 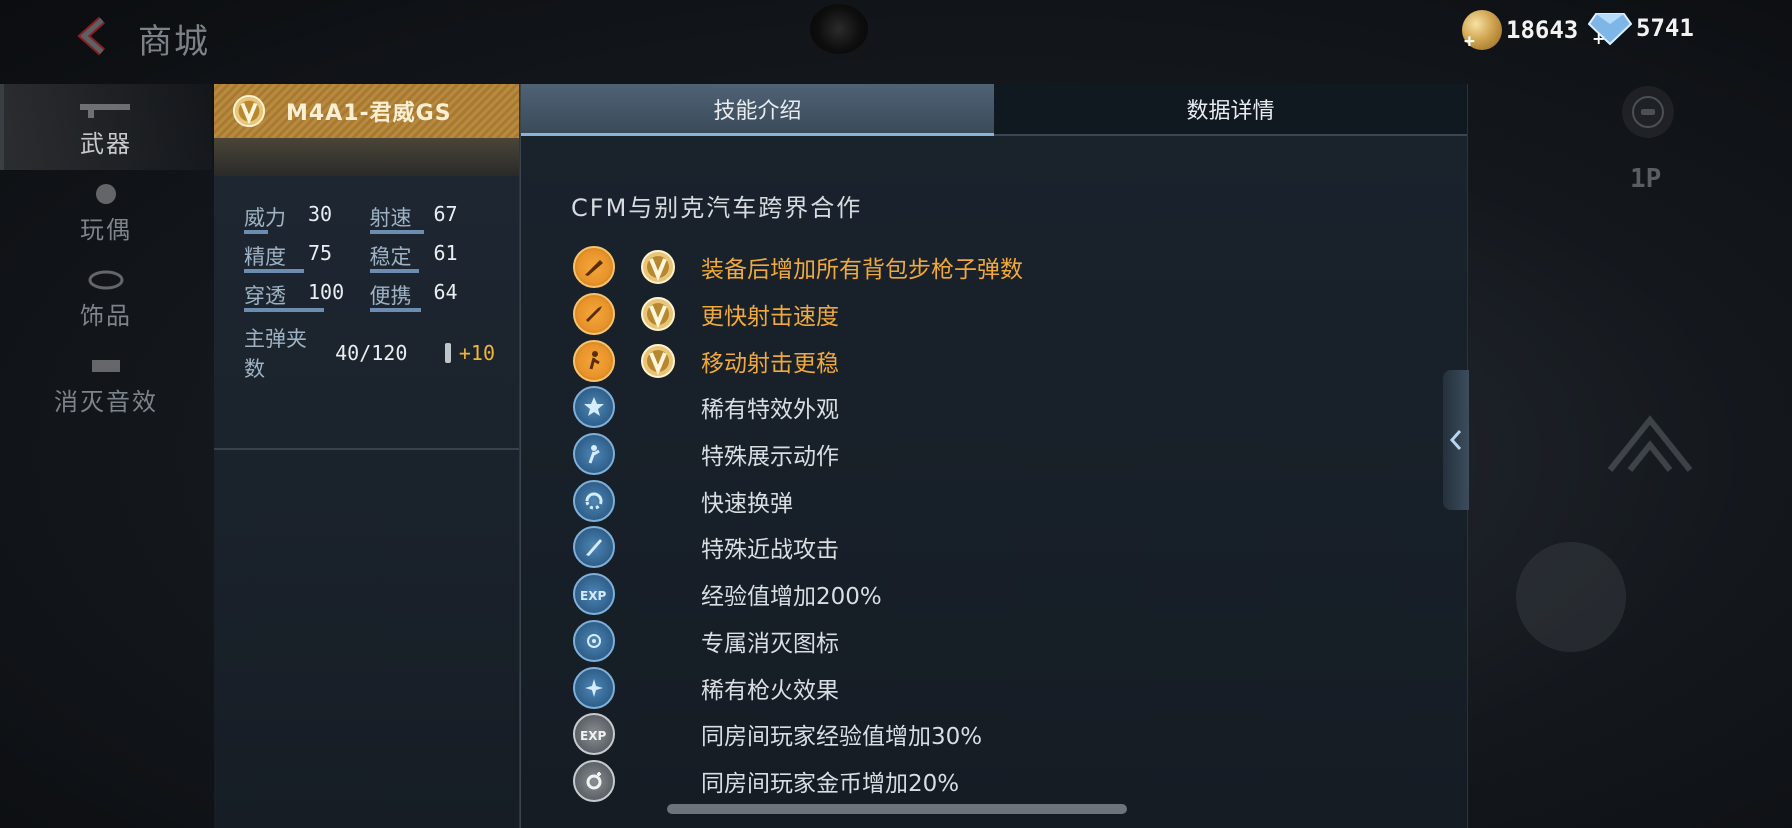 What do you see at coordinates (106, 127) in the screenshot?
I see `nav-item-weapon: 武器` at bounding box center [106, 127].